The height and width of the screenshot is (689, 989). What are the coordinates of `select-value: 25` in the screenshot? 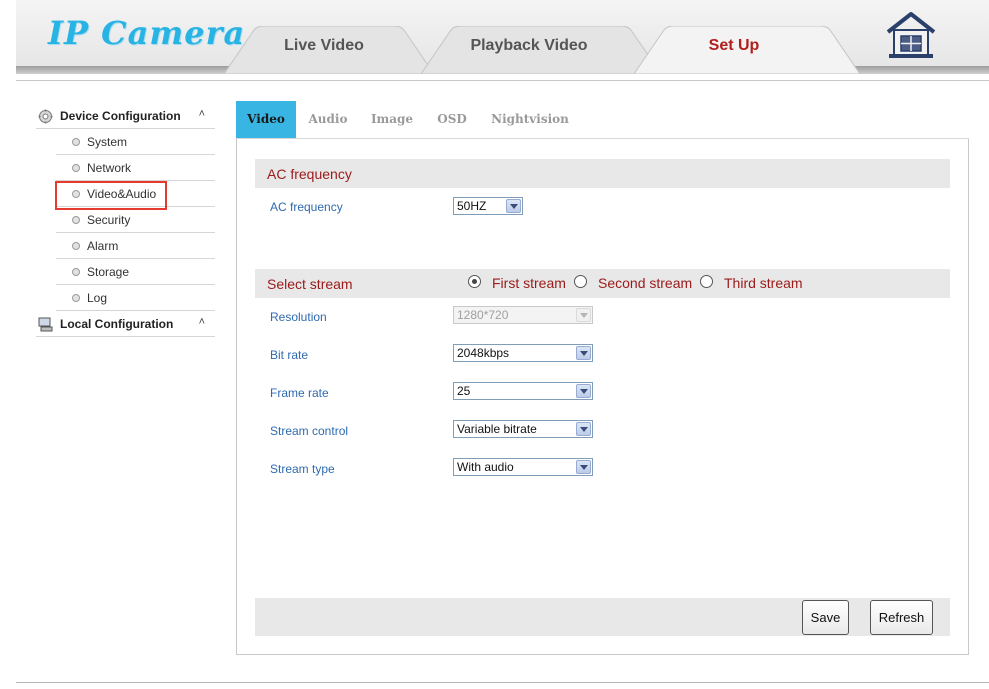 It's located at (464, 391).